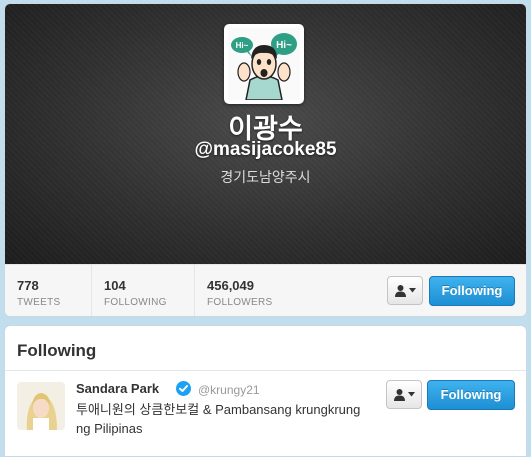  I want to click on bubble-text-left: Hi~, so click(242, 45).